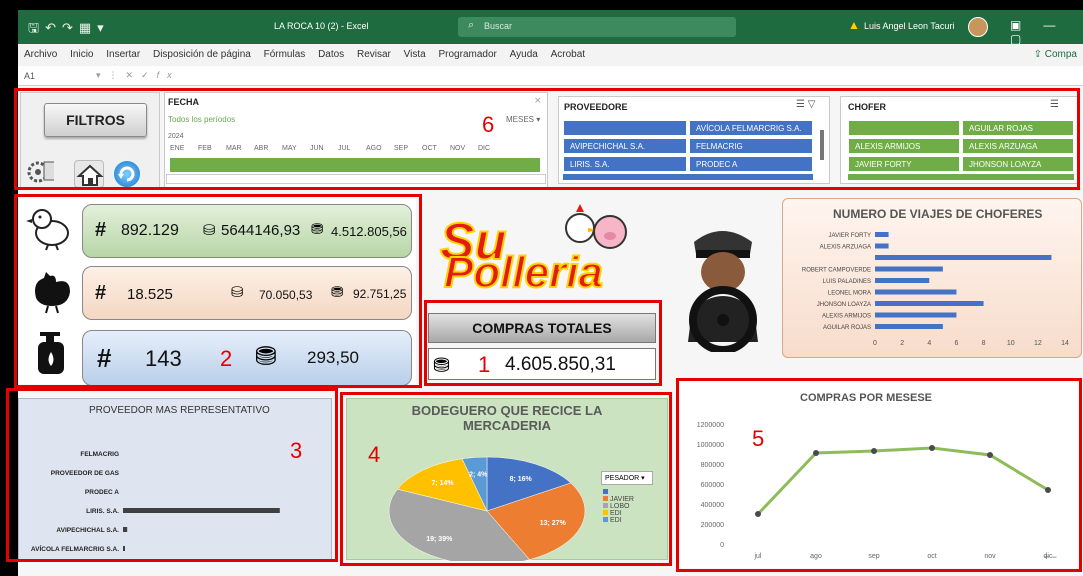  Describe the element at coordinates (984, 343) in the screenshot. I see `tick-label: 8` at that location.